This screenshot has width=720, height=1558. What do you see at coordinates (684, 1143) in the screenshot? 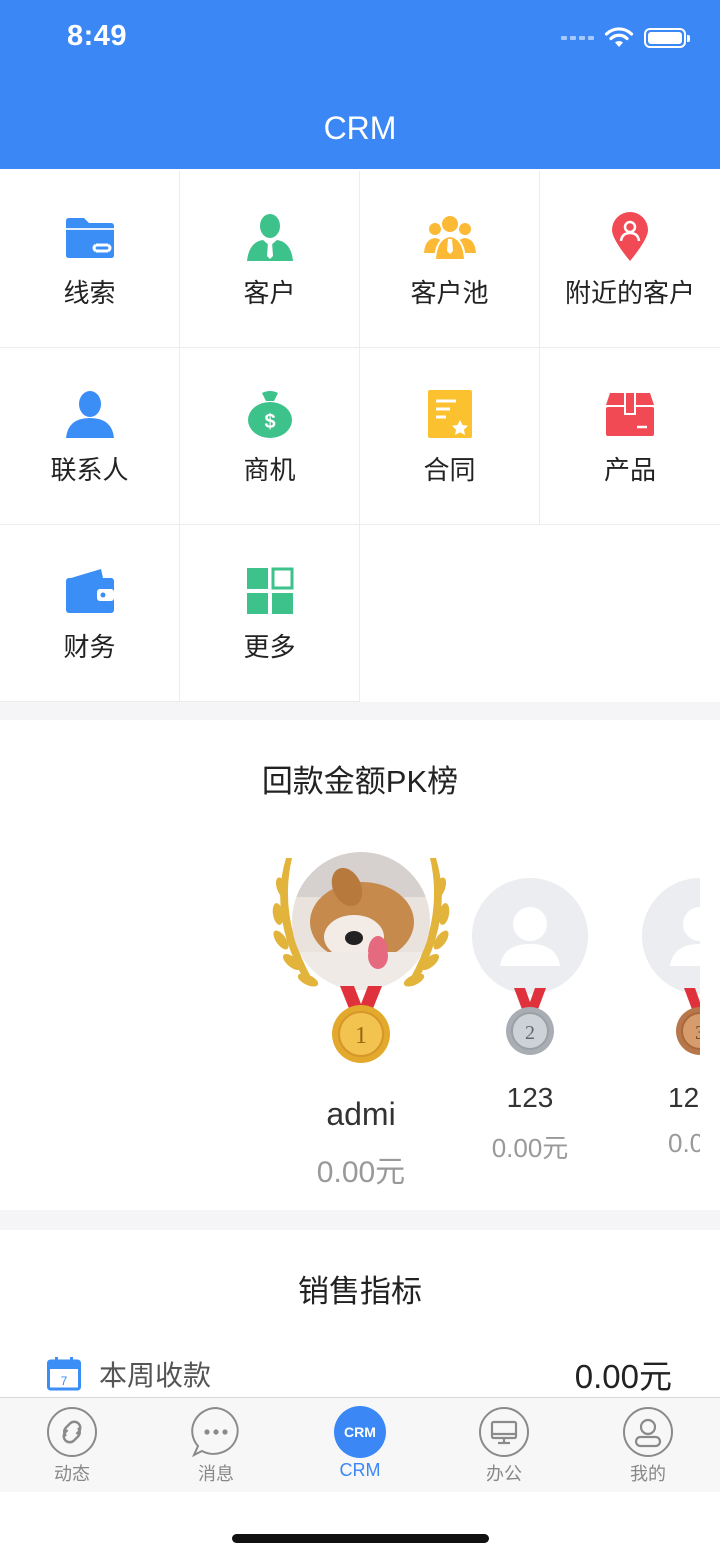
I see `rank-3-amount: 0.0` at bounding box center [684, 1143].